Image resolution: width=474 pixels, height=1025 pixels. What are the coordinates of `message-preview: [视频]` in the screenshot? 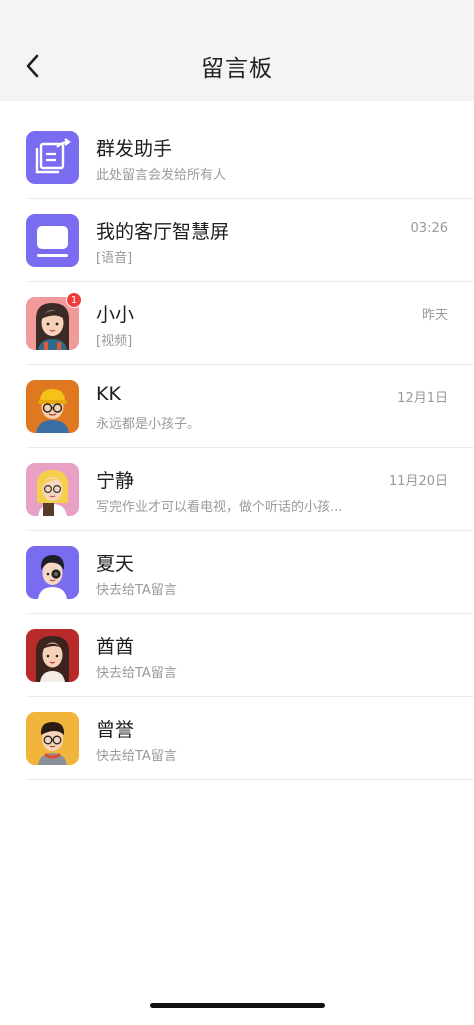 It's located at (114, 341).